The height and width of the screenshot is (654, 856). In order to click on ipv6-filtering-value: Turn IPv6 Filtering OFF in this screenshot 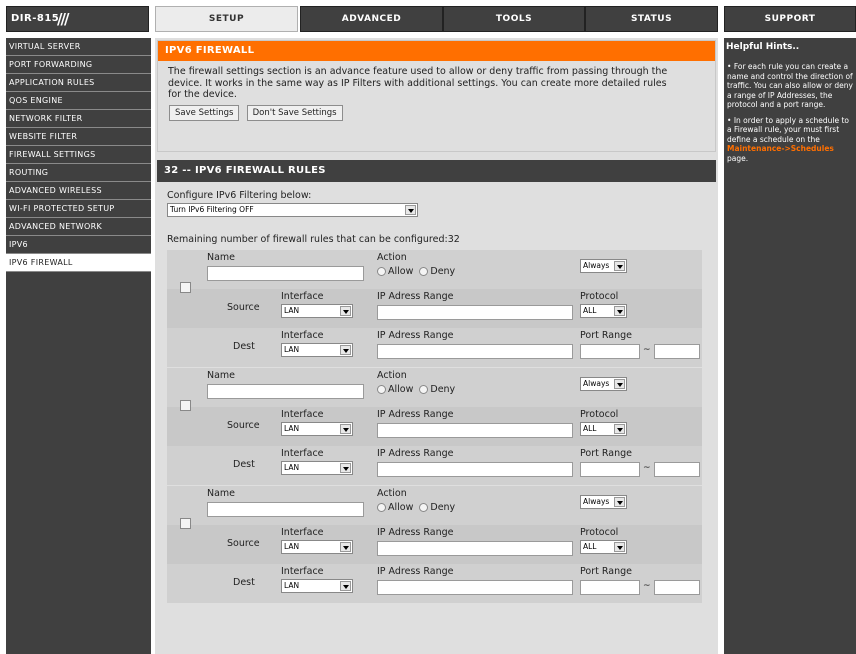, I will do `click(212, 209)`.